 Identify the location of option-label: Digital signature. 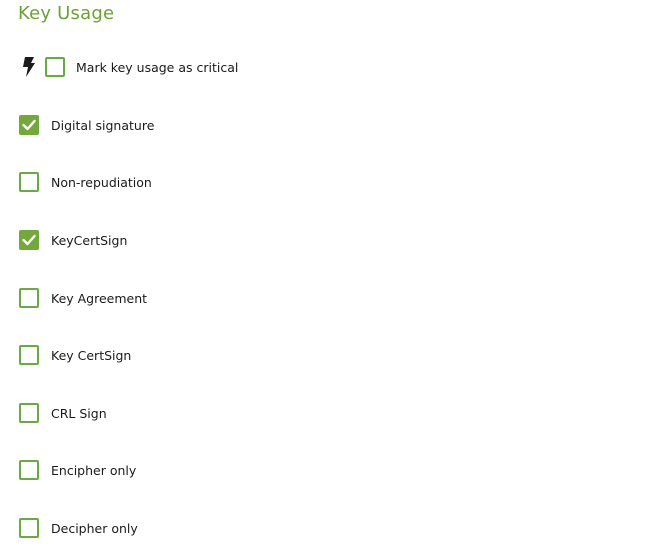
(103, 125).